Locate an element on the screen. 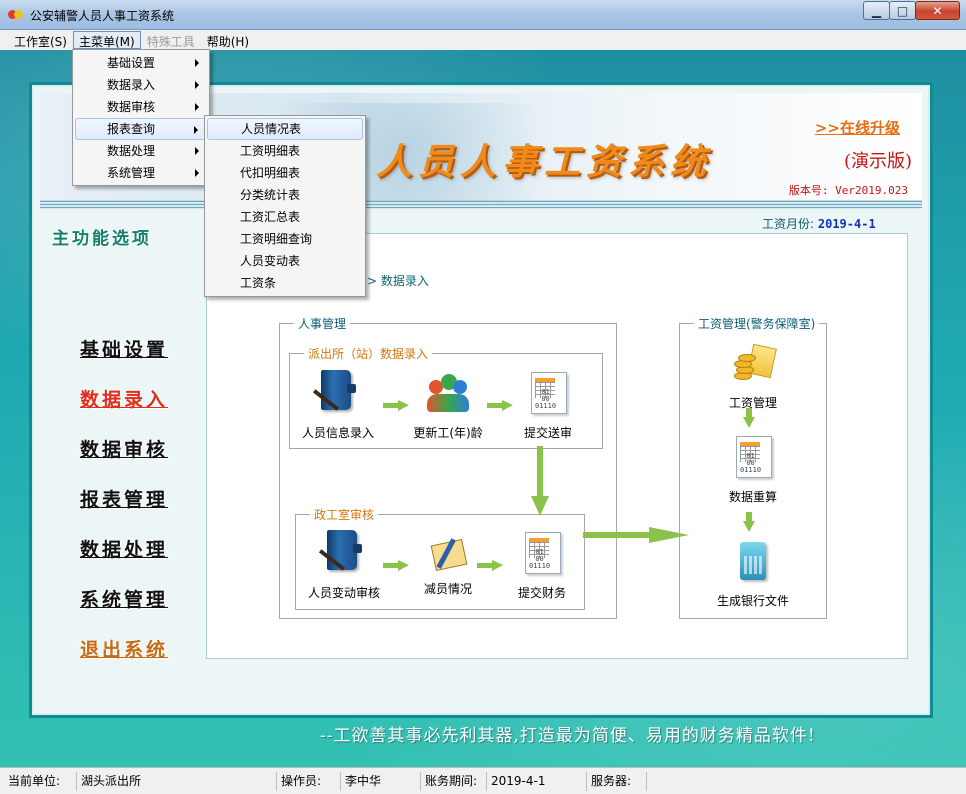 Image resolution: width=966 pixels, height=794 pixels. version-label: 版本号: Ver2019.023 is located at coordinates (848, 190).